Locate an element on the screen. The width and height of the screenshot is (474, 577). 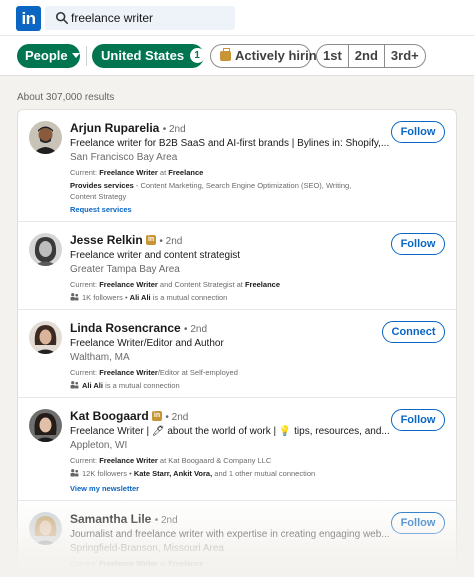
current-mid: and Content Strategist at is located at coordinates (201, 284).